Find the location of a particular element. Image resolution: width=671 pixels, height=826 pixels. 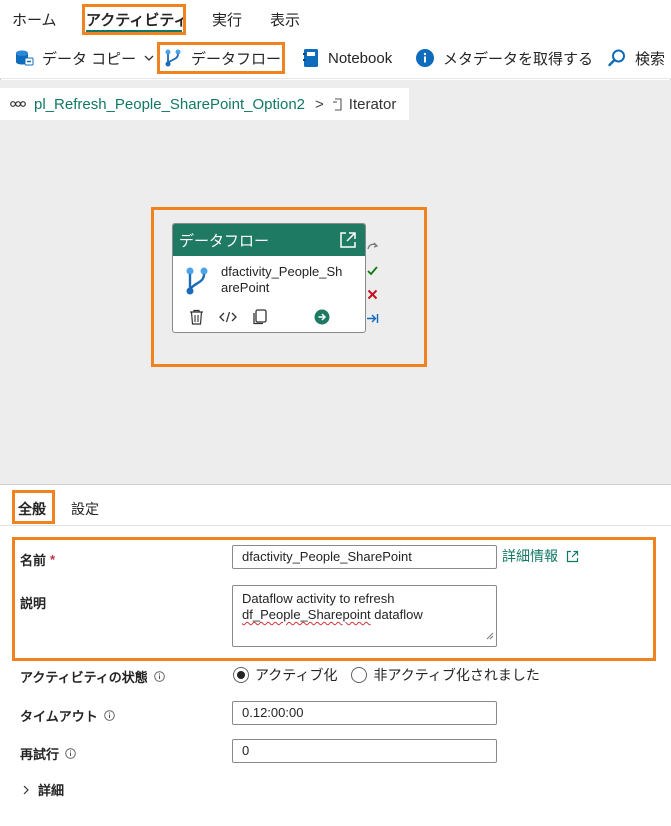

activity-state-radio-group: アクティブ化 非アクティブ化されました is located at coordinates (393, 675).